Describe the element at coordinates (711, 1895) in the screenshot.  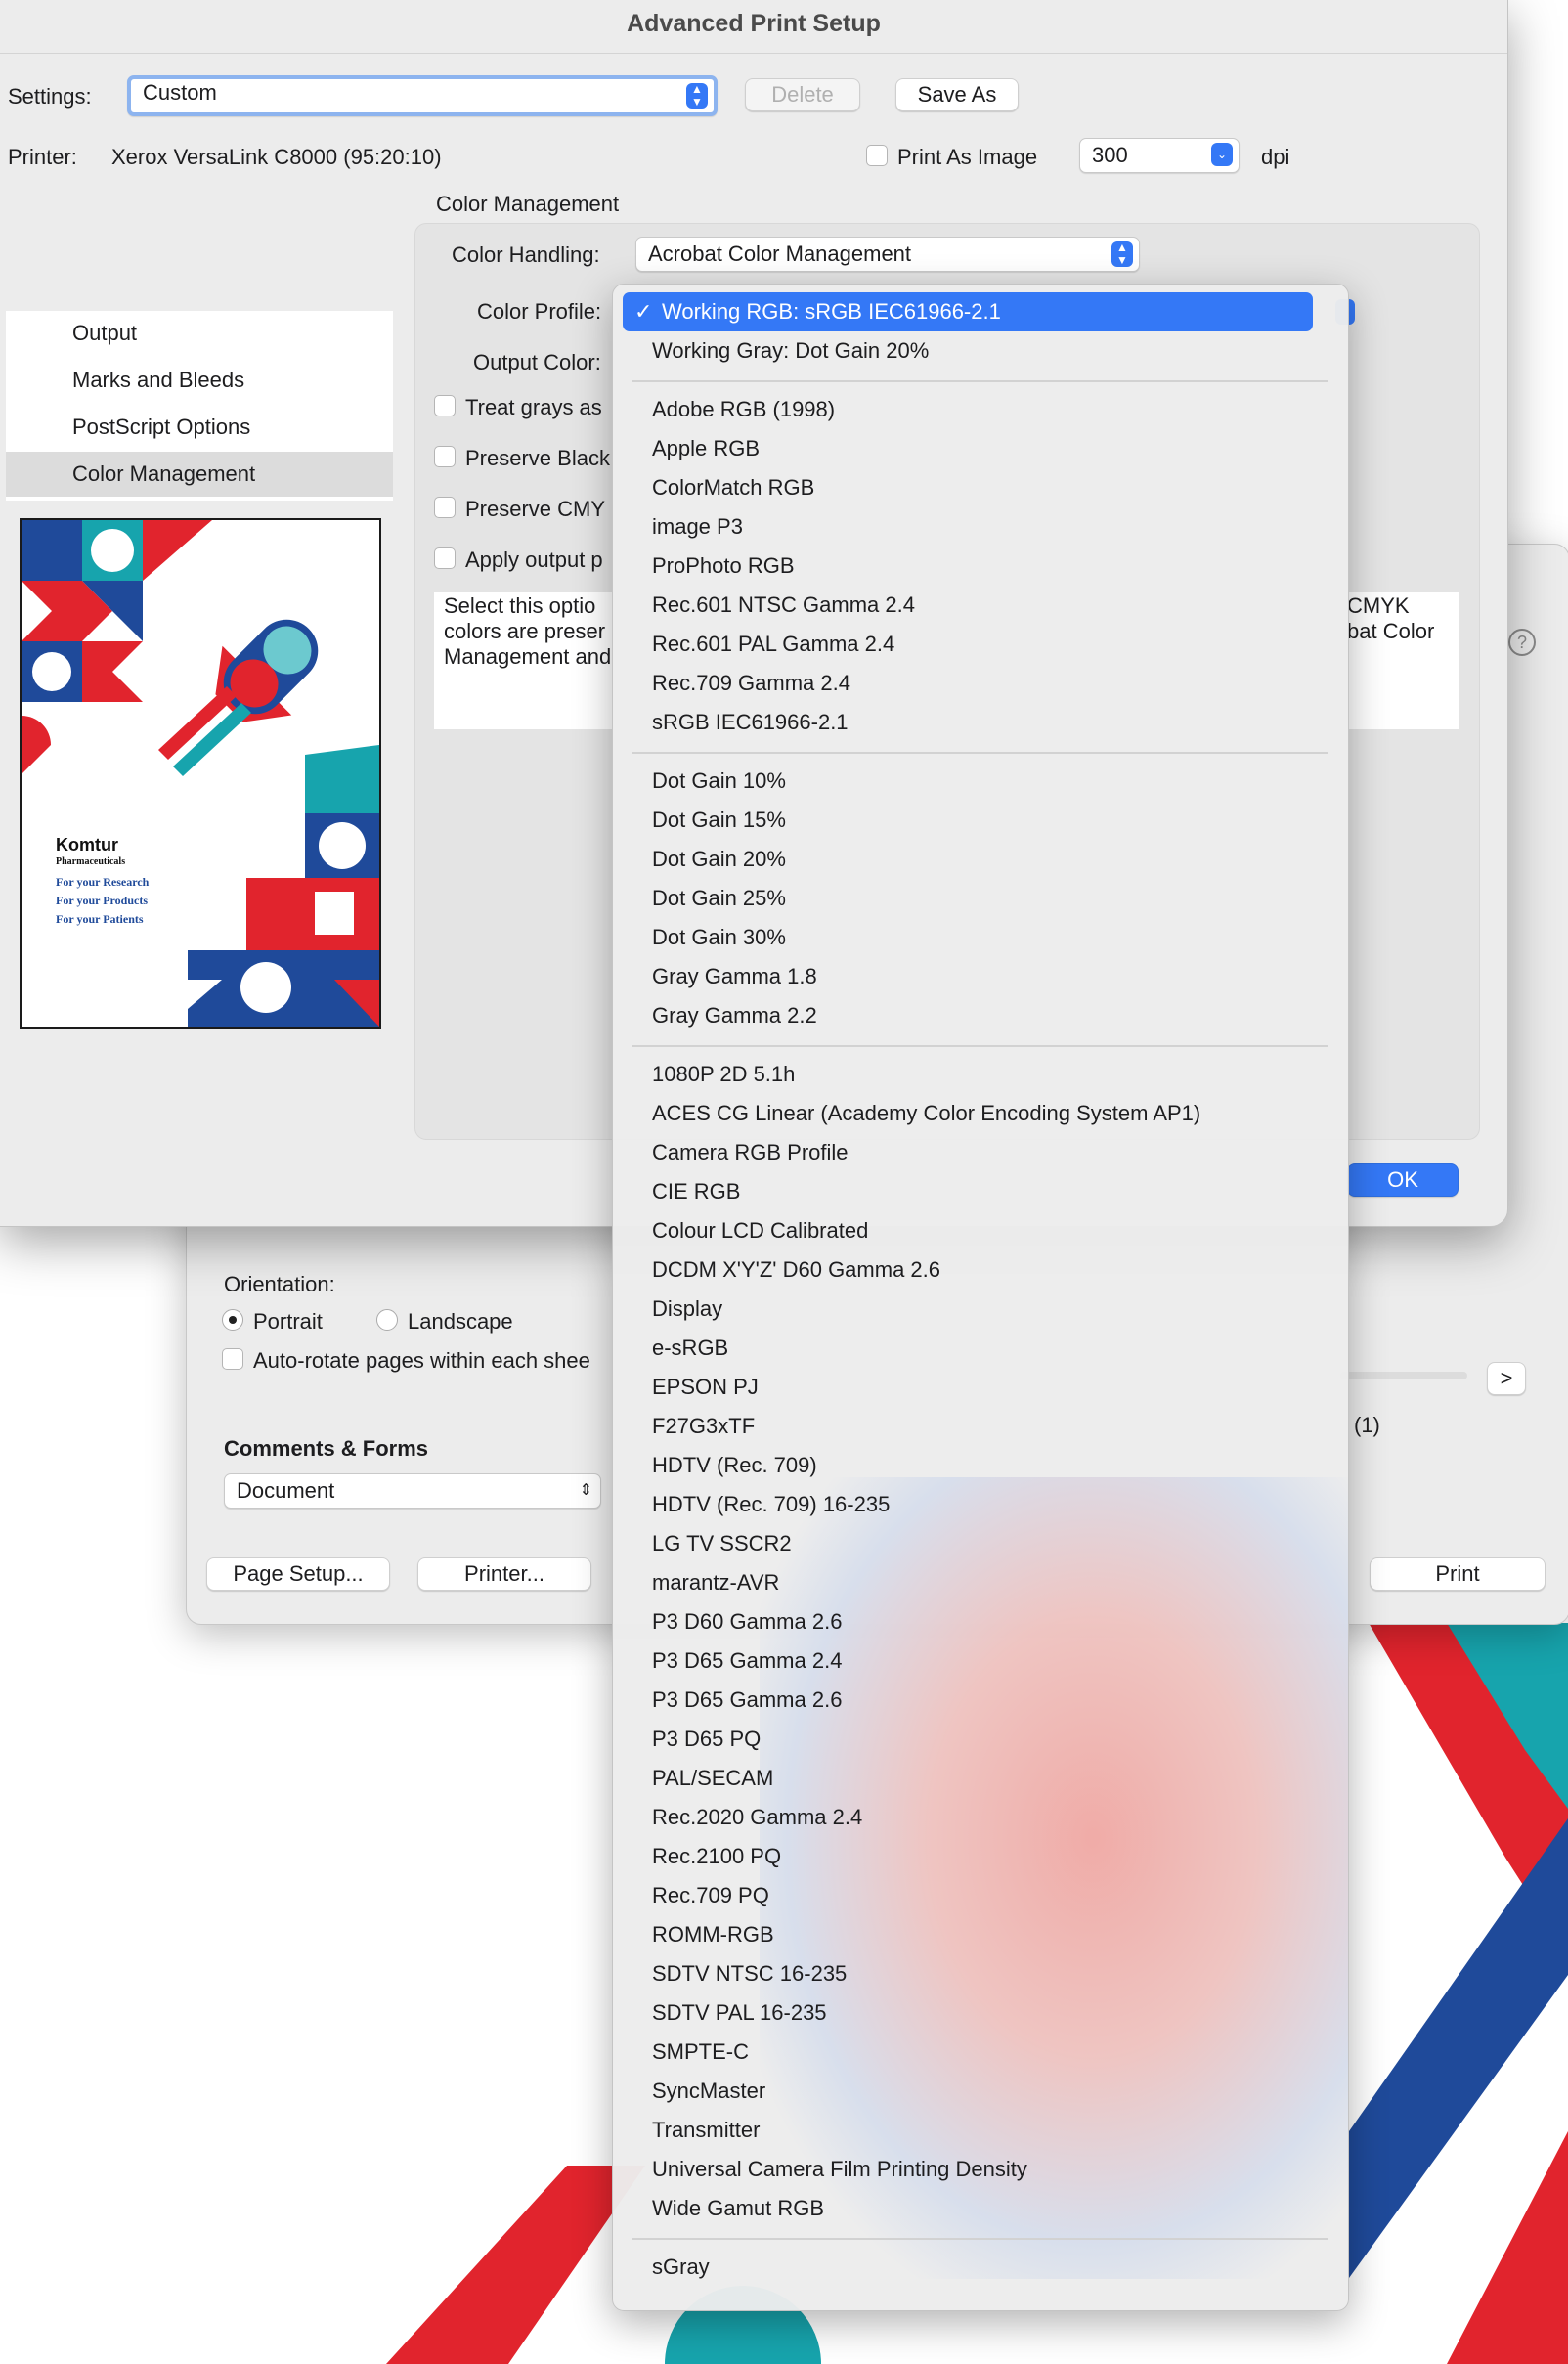
I see `menu-item: Rec.709 PQ` at that location.